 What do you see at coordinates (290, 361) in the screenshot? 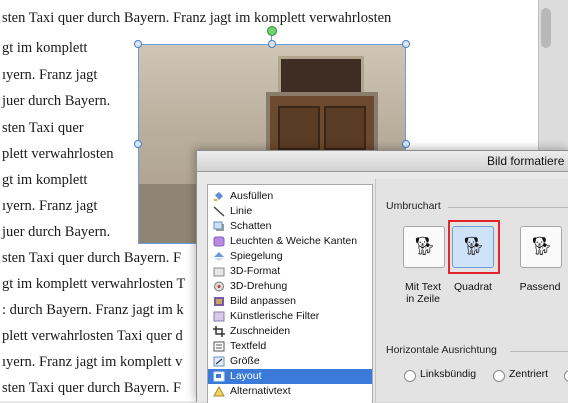
I see `category-item-groesse: Größe` at bounding box center [290, 361].